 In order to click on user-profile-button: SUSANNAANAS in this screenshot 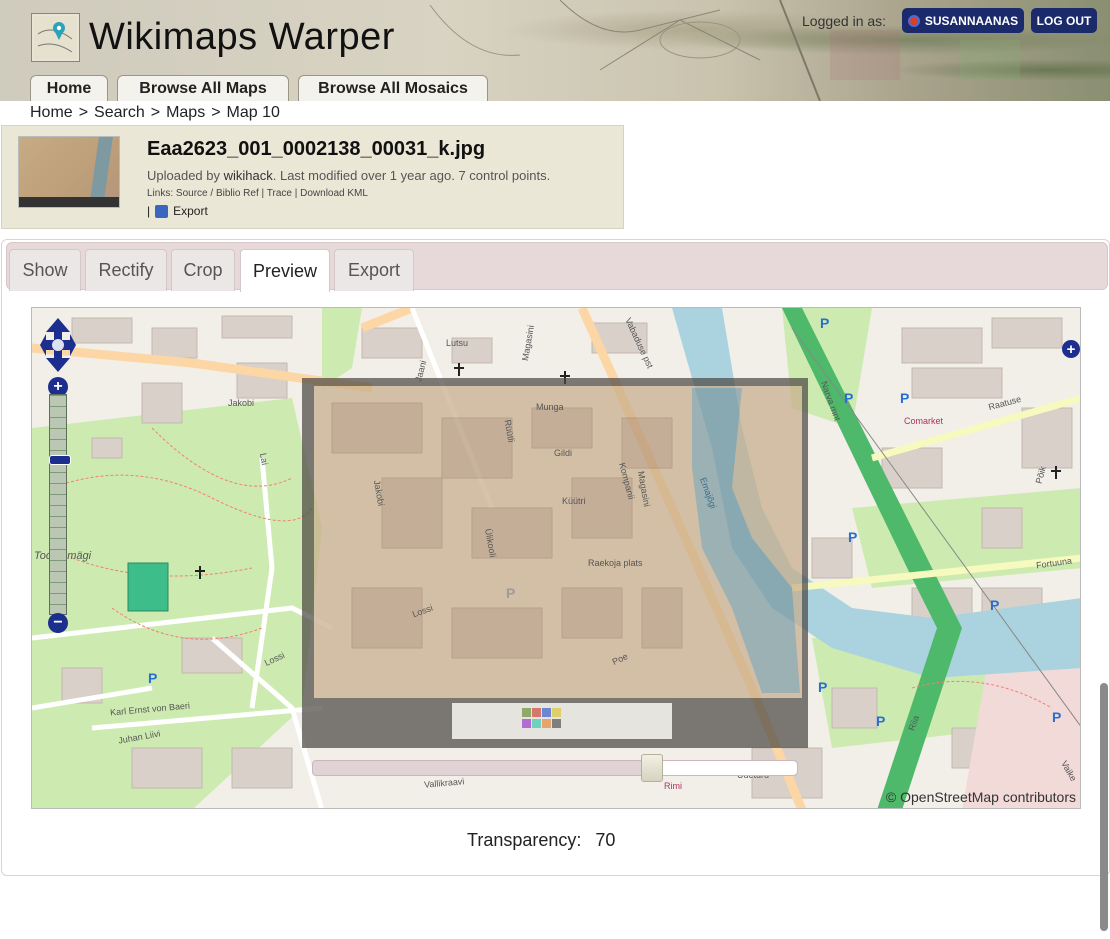, I will do `click(963, 20)`.